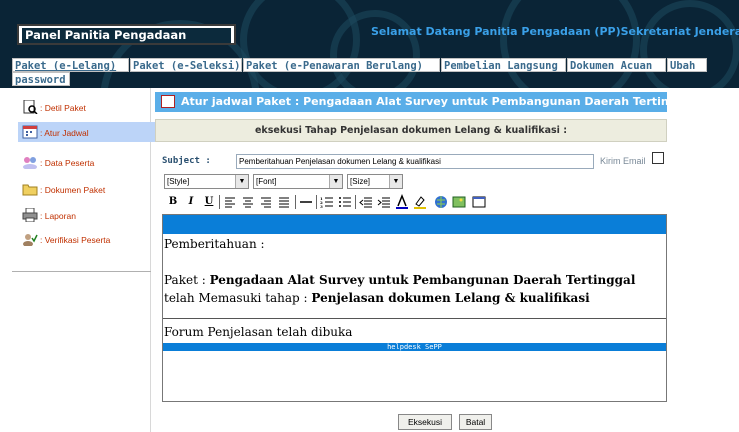  I want to click on tab-pembelian-langsung: Pembelian Langsung, so click(503, 65).